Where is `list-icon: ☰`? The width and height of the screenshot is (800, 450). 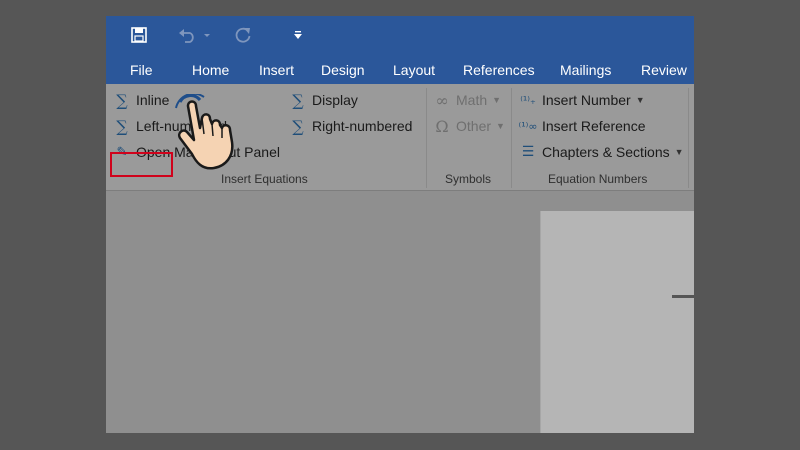 list-icon: ☰ is located at coordinates (528, 152).